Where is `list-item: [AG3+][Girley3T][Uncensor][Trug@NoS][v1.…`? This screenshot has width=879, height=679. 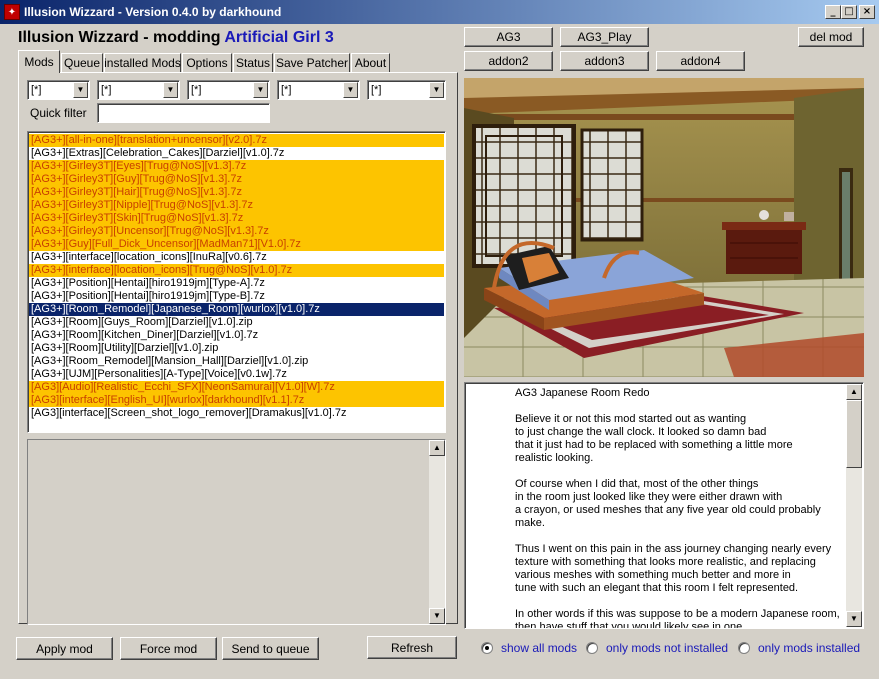
list-item: [AG3+][Girley3T][Uncensor][Trug@NoS][v1.… is located at coordinates (236, 231).